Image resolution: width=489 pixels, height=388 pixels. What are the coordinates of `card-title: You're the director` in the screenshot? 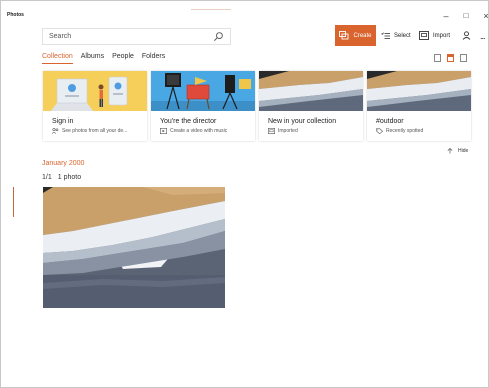 It's located at (188, 121).